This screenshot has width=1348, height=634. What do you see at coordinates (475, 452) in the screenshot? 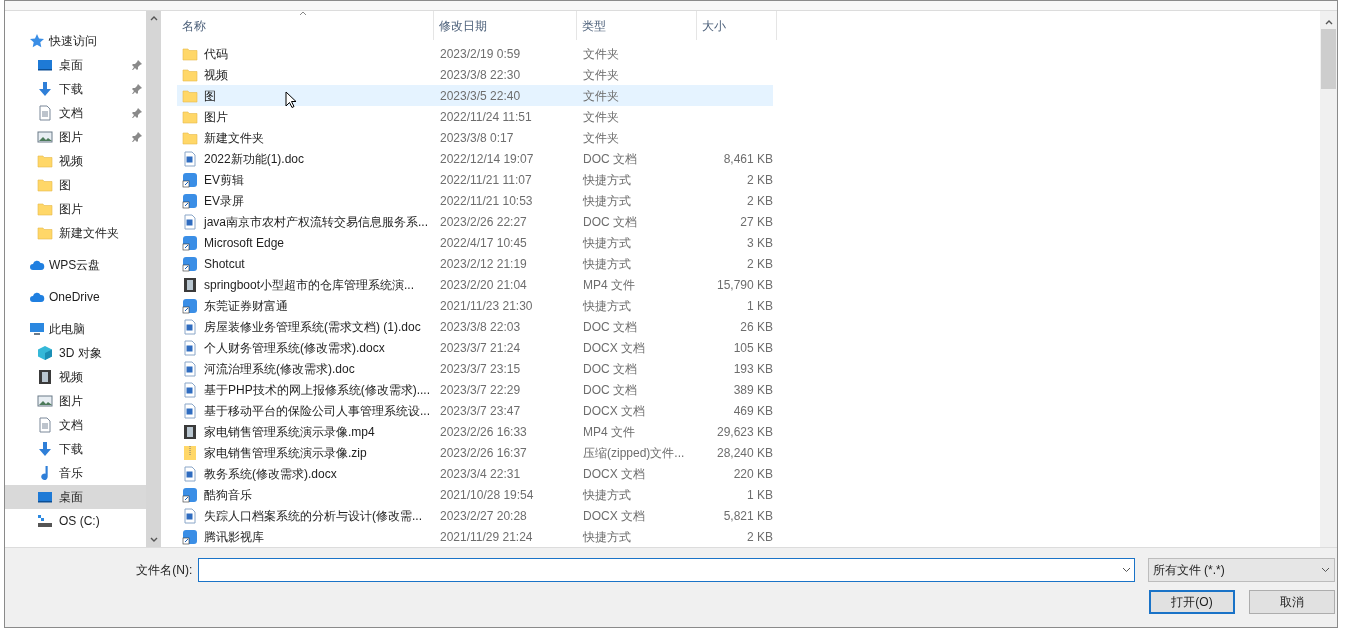
I see `file-row: 家电销售管理系统演示录像.zip 2023/2/26 16:37 压缩(zipped)文件... 28,240 KB` at bounding box center [475, 452].